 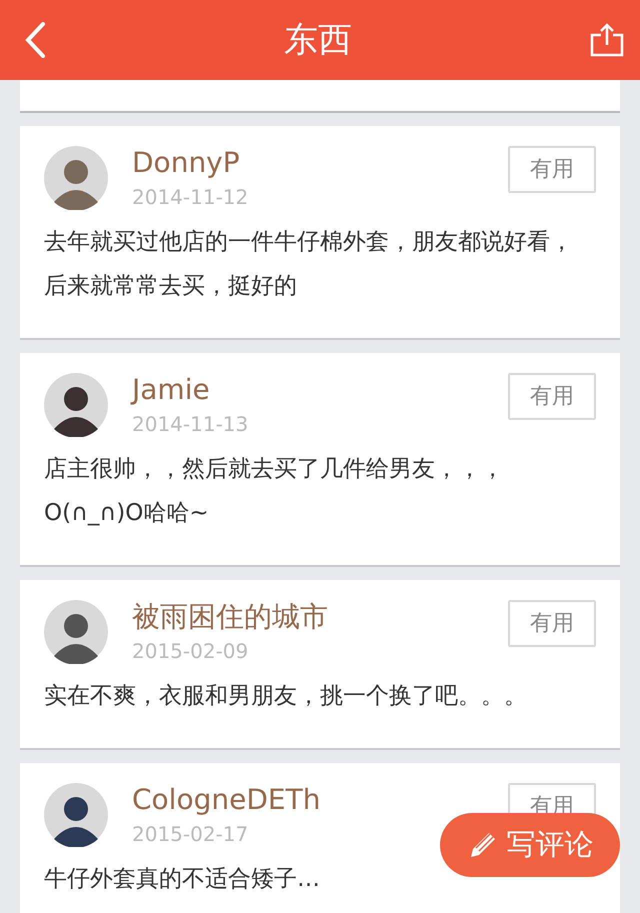 I want to click on review-text: 去年就买过他店的一件牛仔棉外套，朋友都说好看，后来就常常去买，挺好的, so click(x=309, y=264).